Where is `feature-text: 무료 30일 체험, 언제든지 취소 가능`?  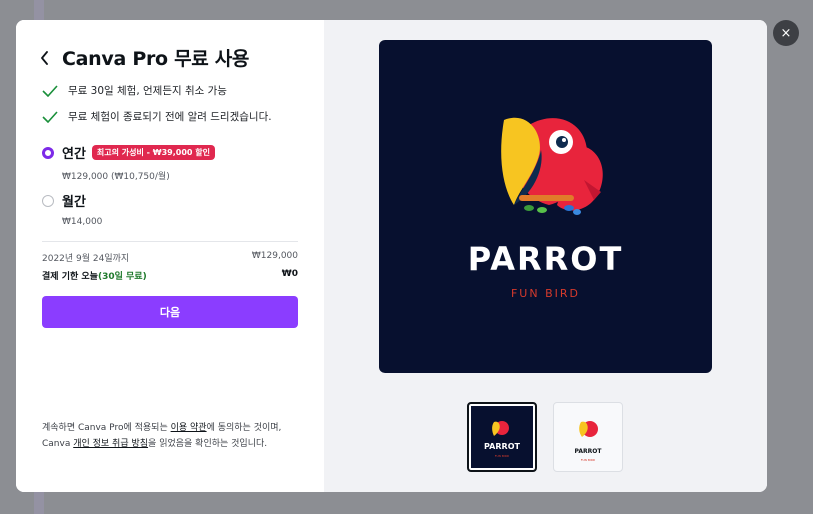
feature-text: 무료 30일 체험, 언제든지 취소 가능 is located at coordinates (147, 91).